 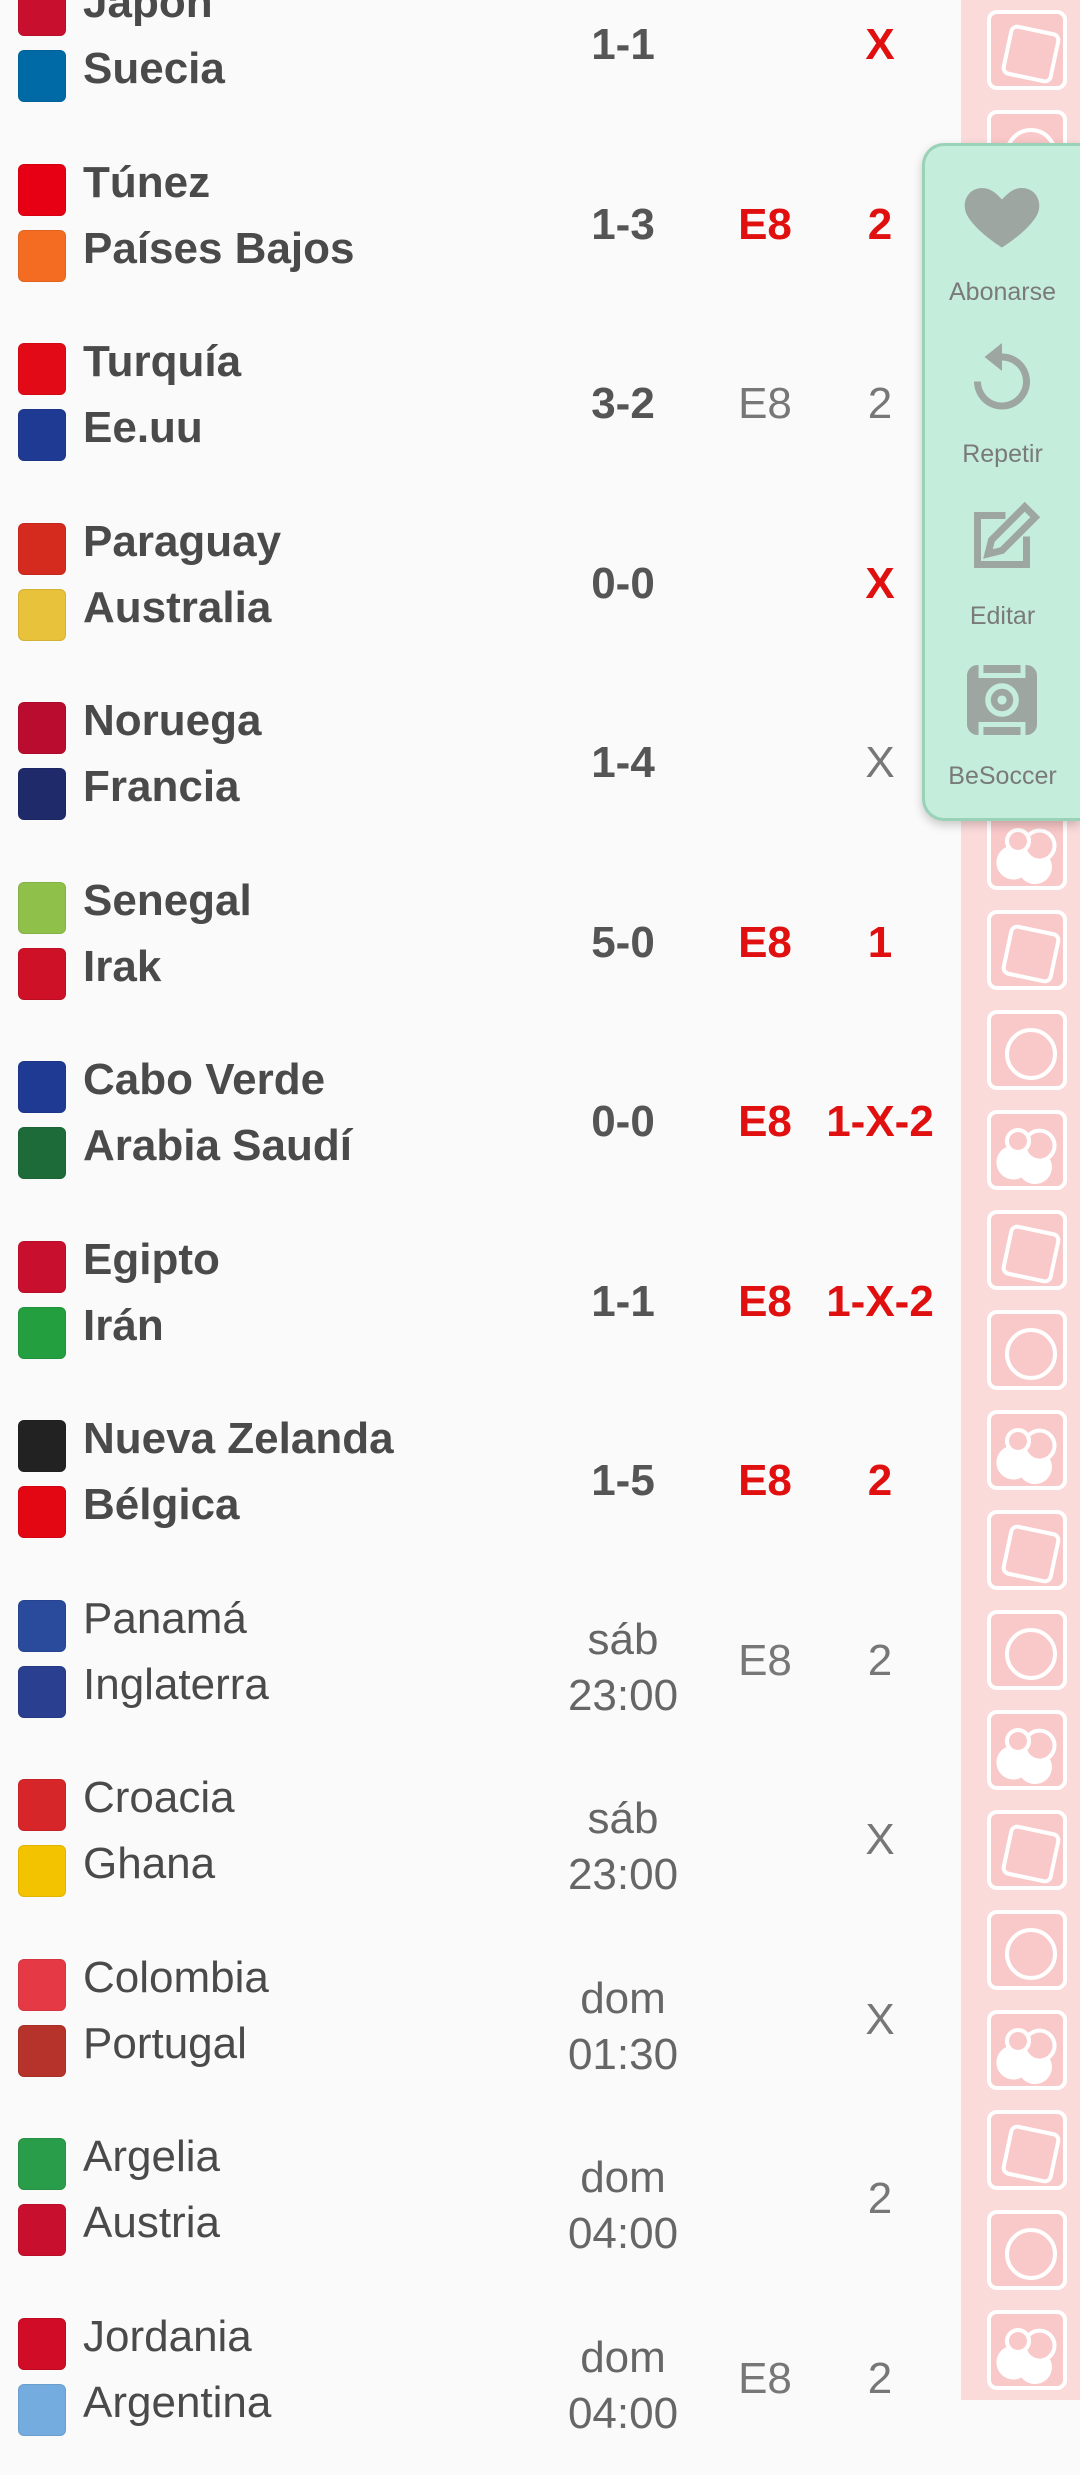 I want to click on besoccer-label: BeSoccer, so click(x=1002, y=776).